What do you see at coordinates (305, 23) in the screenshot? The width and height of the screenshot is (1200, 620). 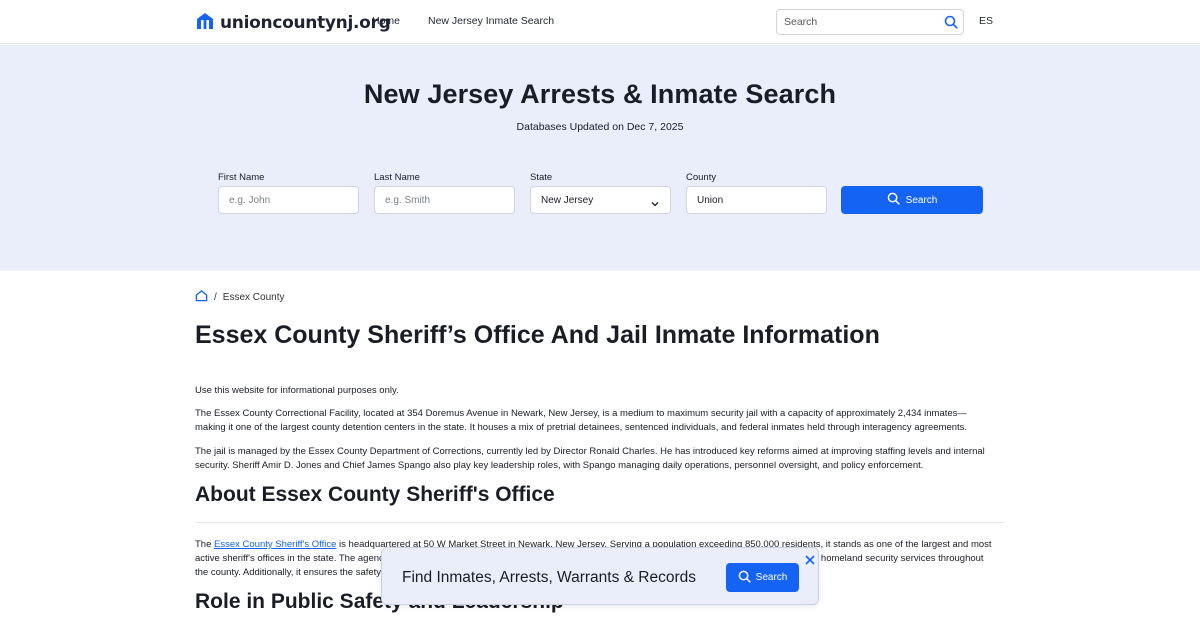 I see `logo-text: unioncountynj.org` at bounding box center [305, 23].